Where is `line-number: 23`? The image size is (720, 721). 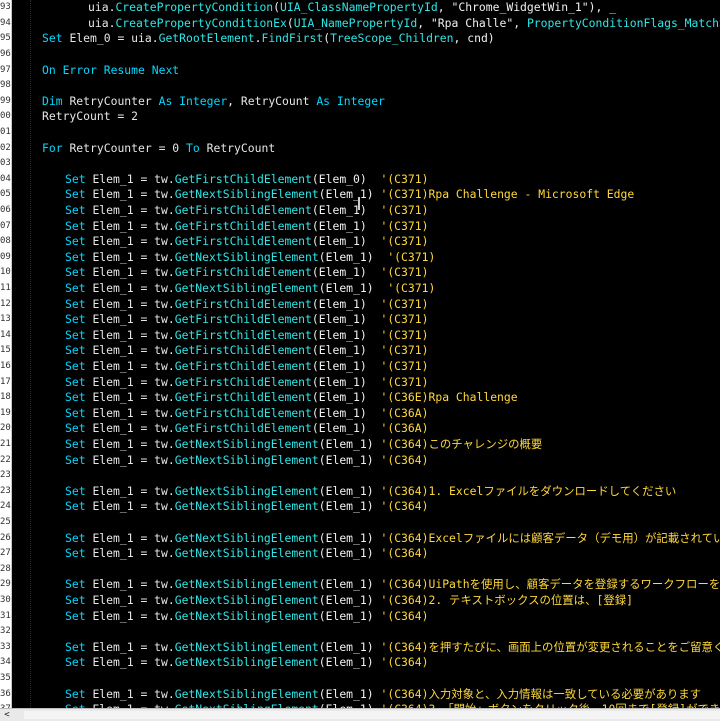
line-number: 23 is located at coordinates (5, 490).